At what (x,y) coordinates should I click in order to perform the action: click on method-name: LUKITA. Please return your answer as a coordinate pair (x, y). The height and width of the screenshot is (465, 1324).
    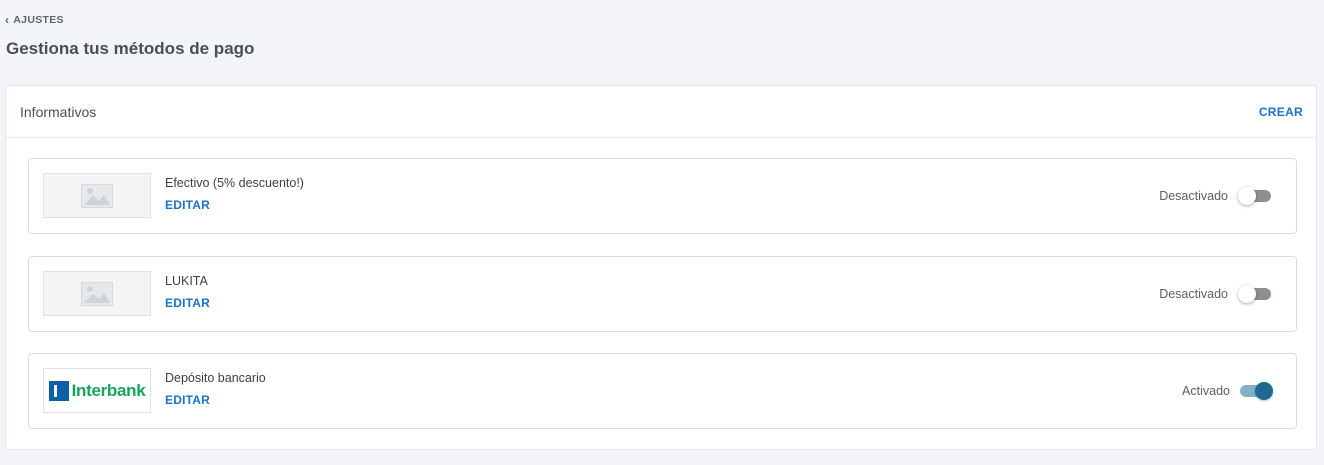
    Looking at the image, I should click on (186, 281).